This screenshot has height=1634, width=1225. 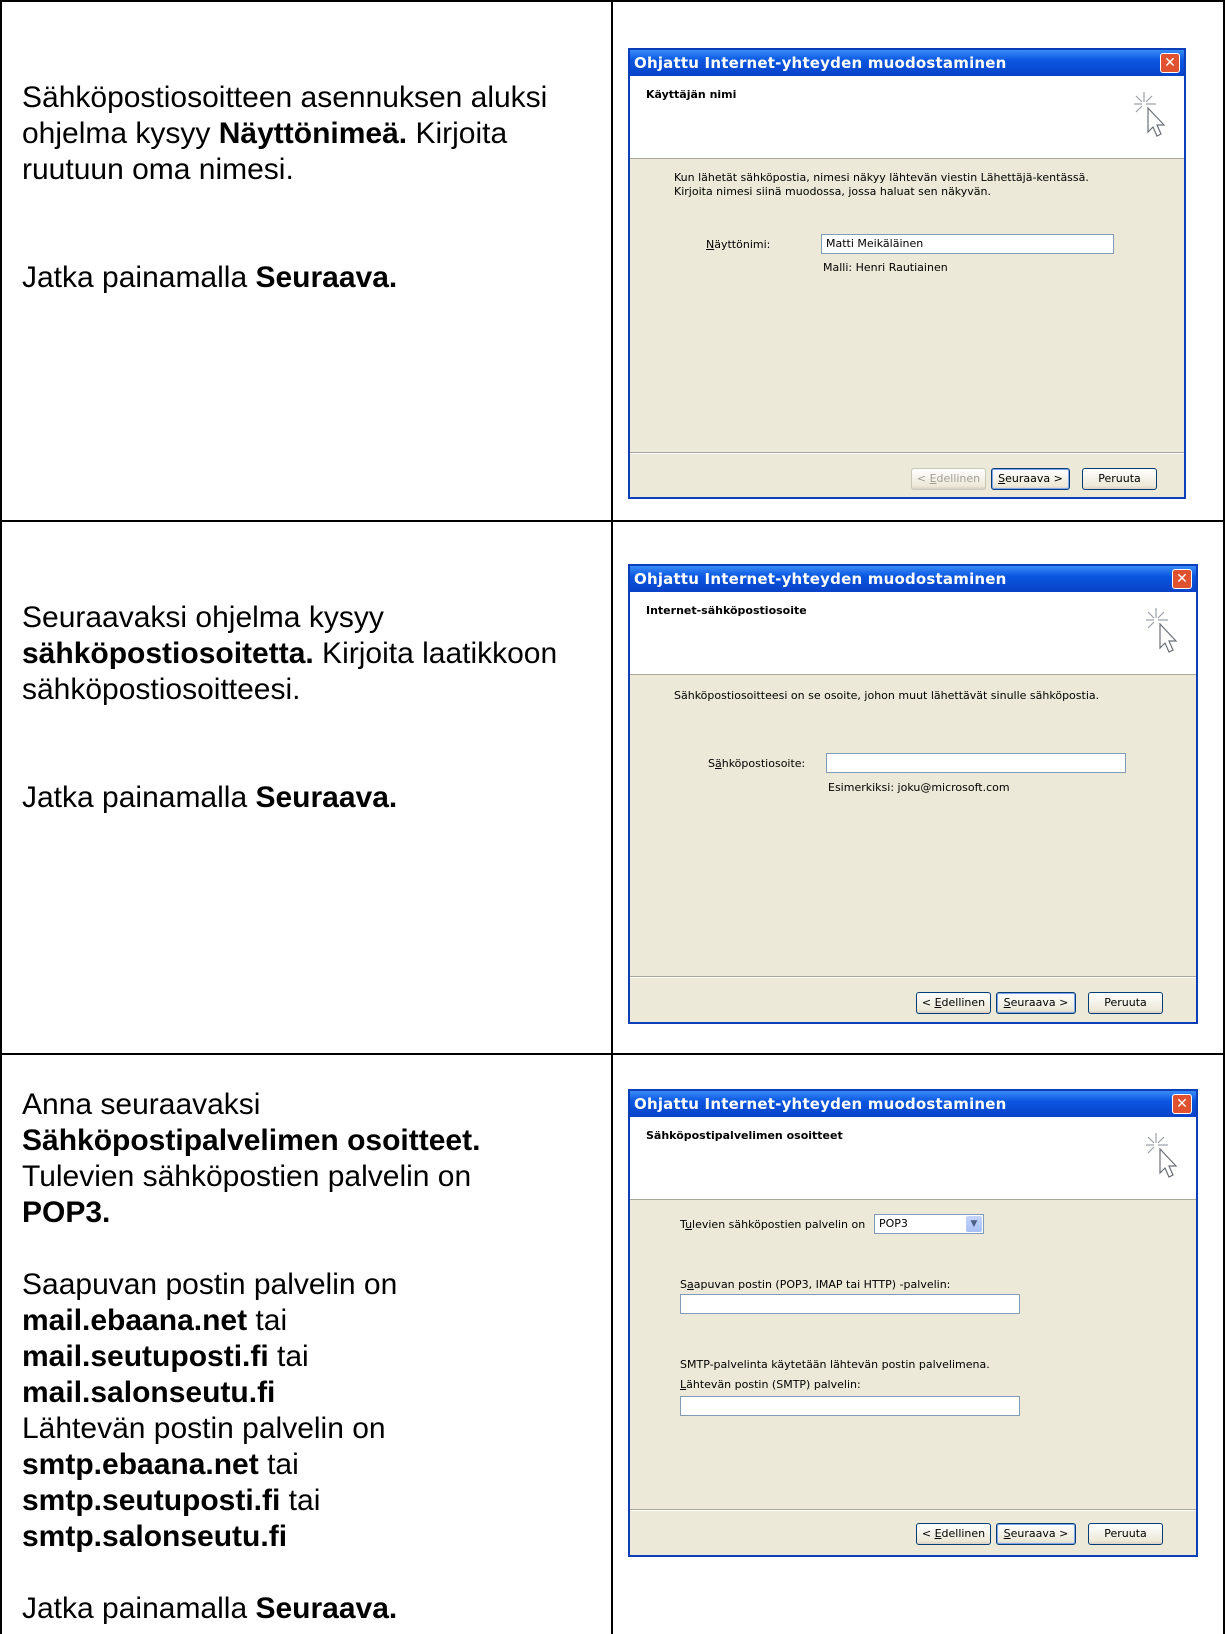 I want to click on dialog-header: Sähköpostipalvelimen osoitteet, so click(x=913, y=1158).